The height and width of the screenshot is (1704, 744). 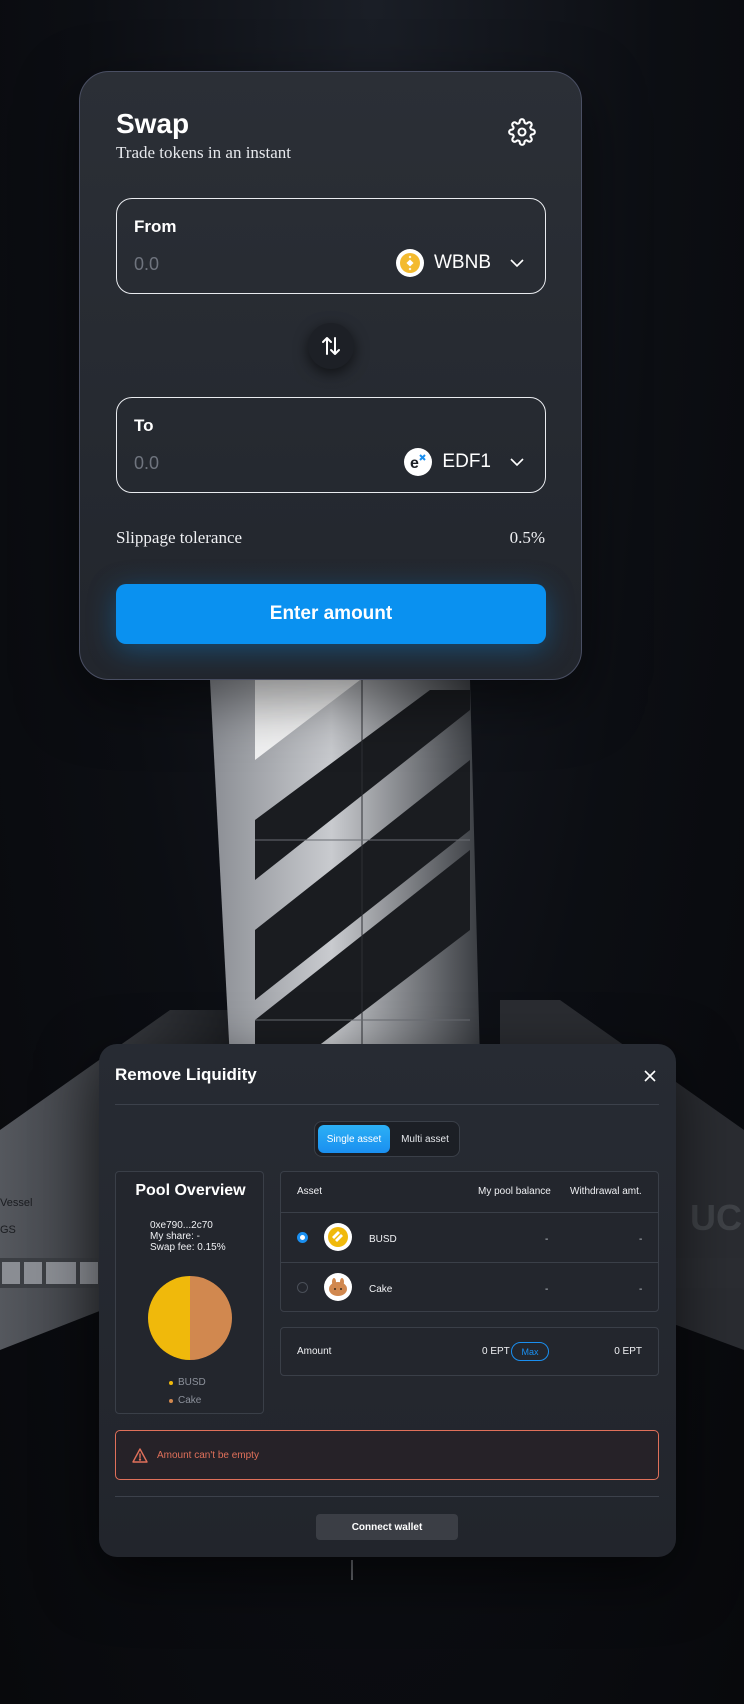 What do you see at coordinates (153, 123) in the screenshot?
I see `swap-title: Swap` at bounding box center [153, 123].